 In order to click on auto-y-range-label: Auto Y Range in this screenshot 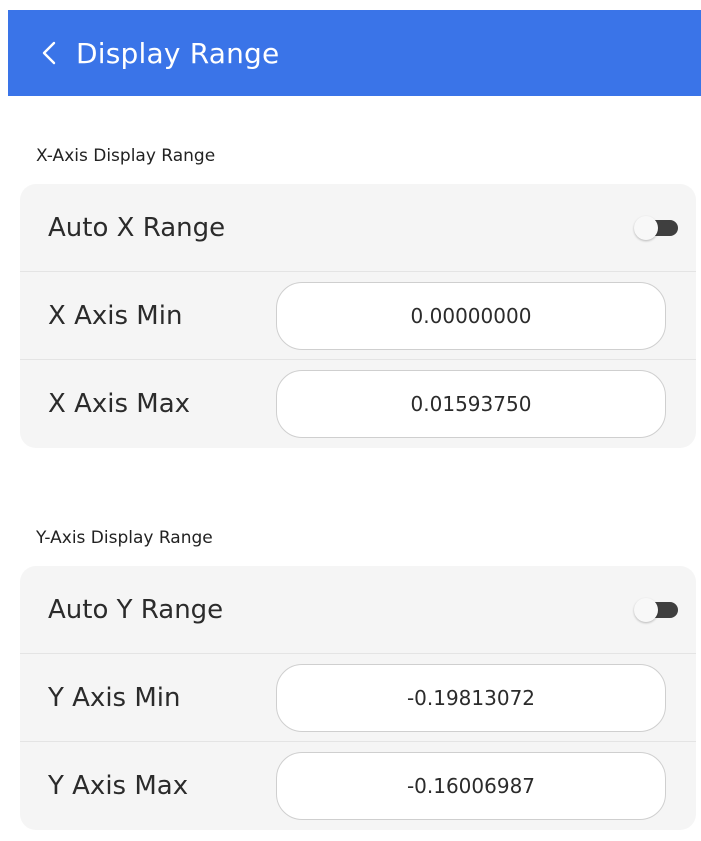, I will do `click(136, 609)`.